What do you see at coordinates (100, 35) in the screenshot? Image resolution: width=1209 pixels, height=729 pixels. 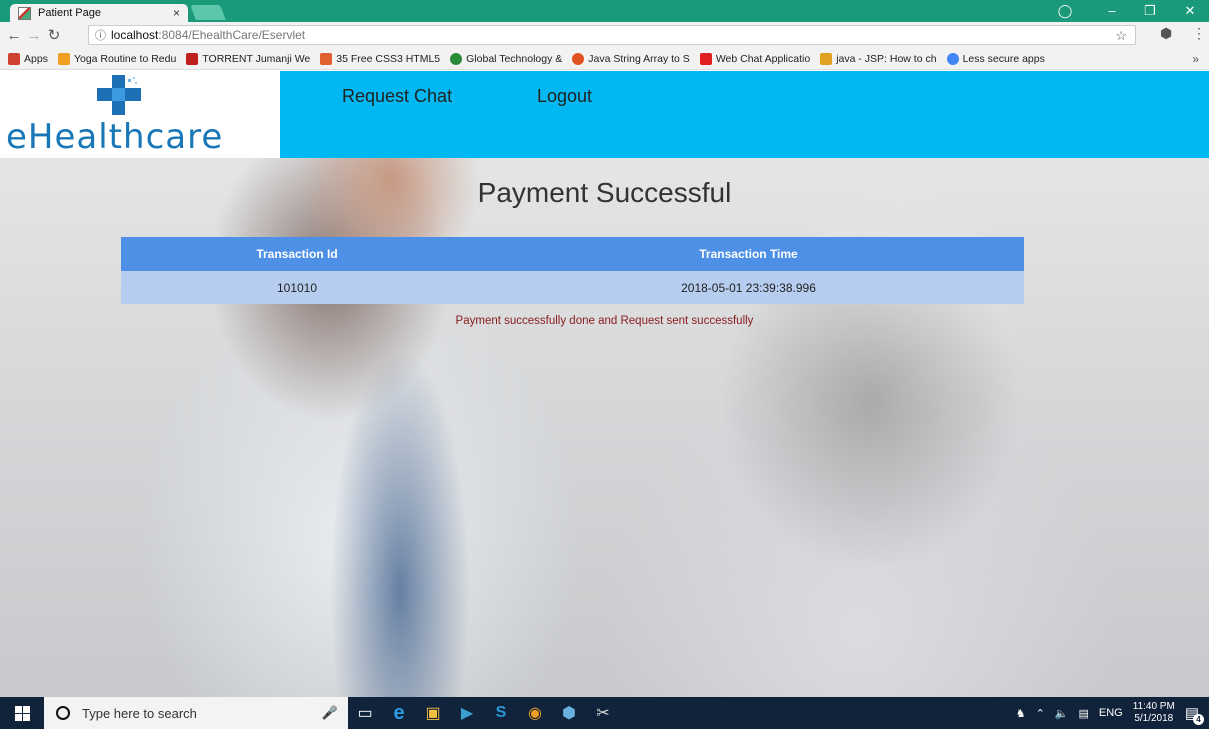 I see `site-info-icon: ⓘ` at bounding box center [100, 35].